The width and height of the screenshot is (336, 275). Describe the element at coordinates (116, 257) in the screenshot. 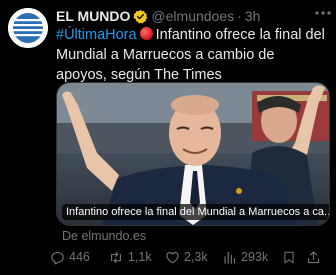

I see `retweet-icon` at that location.